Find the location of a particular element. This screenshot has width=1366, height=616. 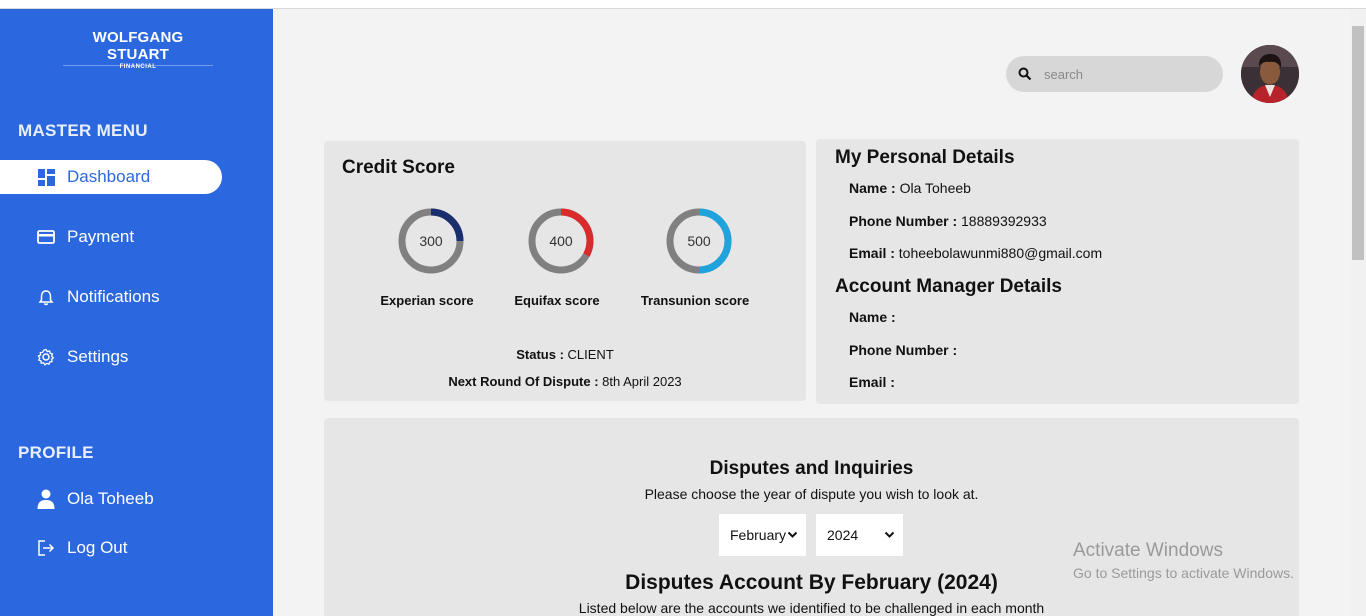

personal-email-row: Email : toheebolawunmi880@gmail.com is located at coordinates (975, 253).